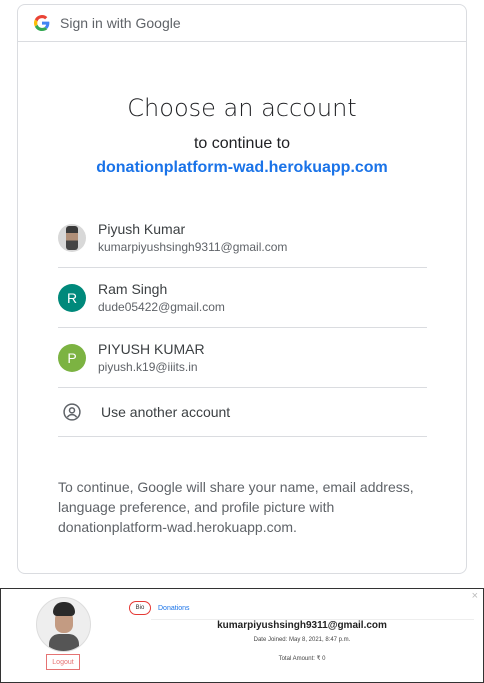 Image resolution: width=484 pixels, height=683 pixels. Describe the element at coordinates (302, 640) in the screenshot. I see `date-joined: Date Joined: May 8, 2021, 8:47 p.m.` at that location.